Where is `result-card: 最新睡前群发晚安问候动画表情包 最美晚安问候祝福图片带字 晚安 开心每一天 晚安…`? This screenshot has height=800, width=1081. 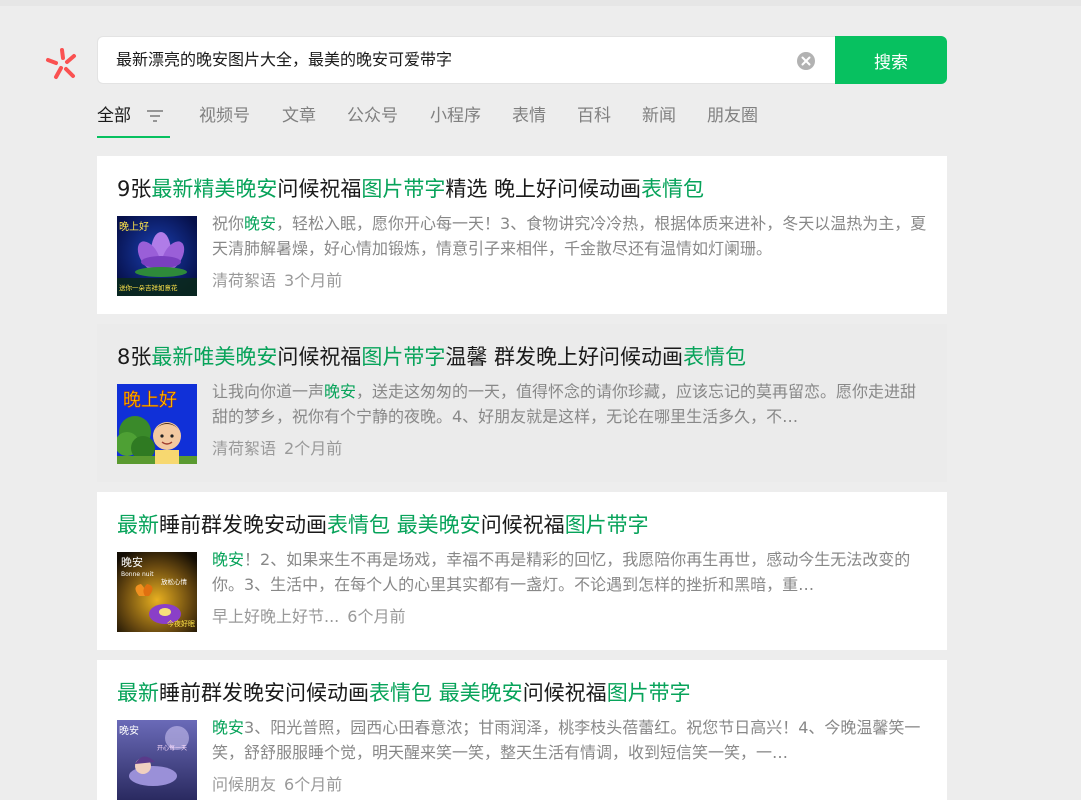 result-card: 最新睡前群发晚安问候动画表情包 最美晚安问候祝福图片带字 晚安 开心每一天 晚安… is located at coordinates (522, 730).